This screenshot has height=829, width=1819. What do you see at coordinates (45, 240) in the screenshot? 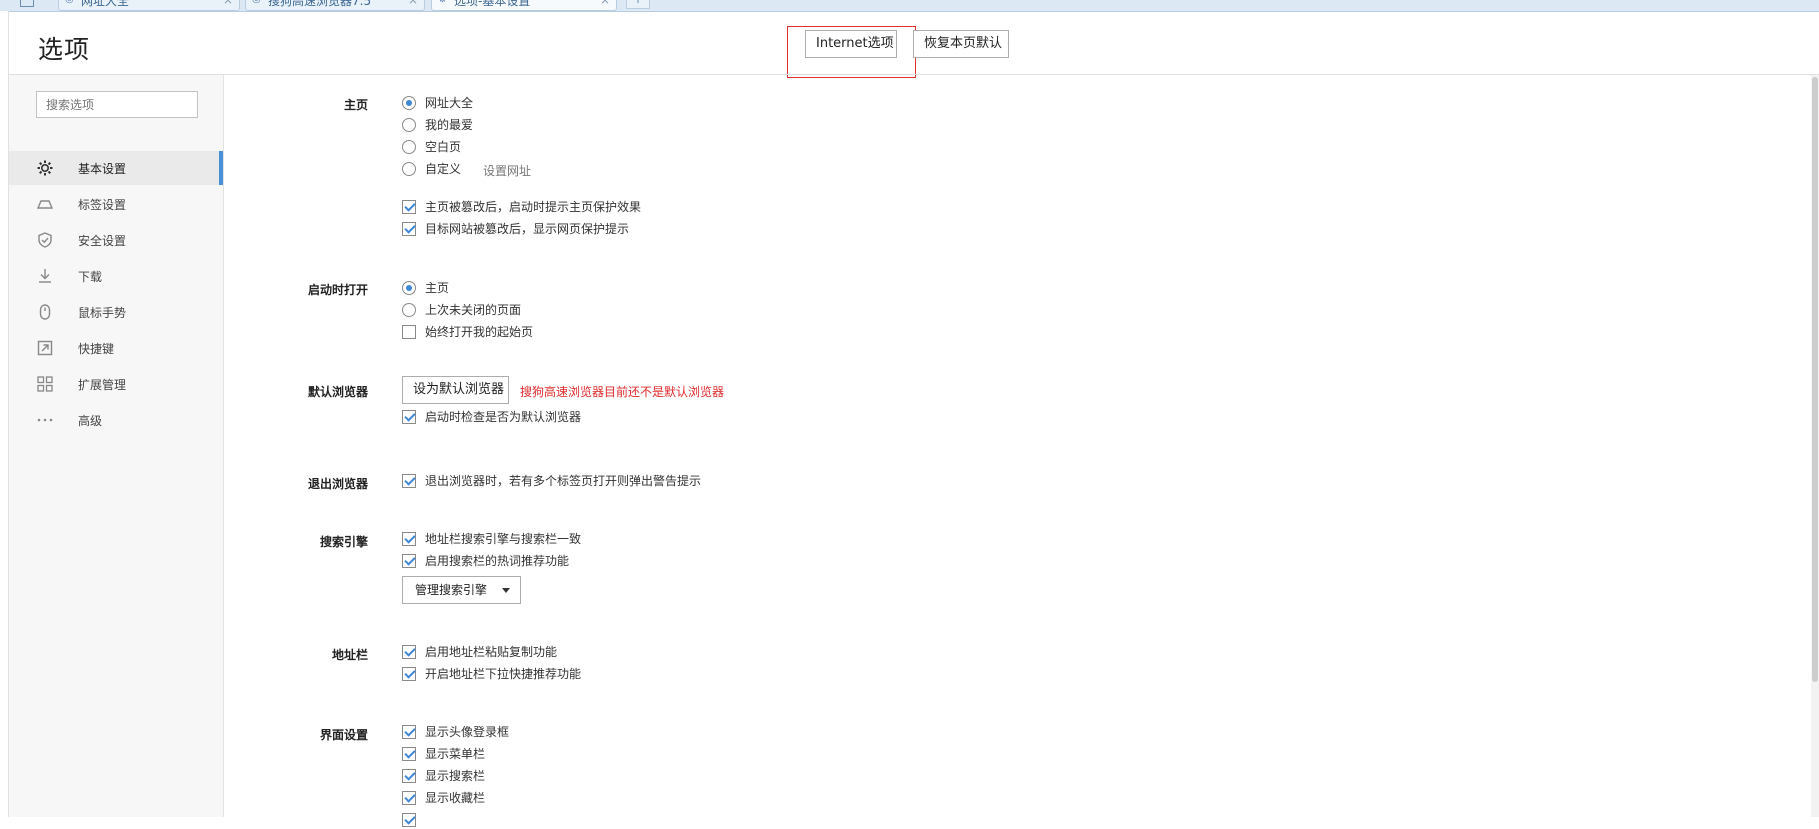
I see `shield-icon` at bounding box center [45, 240].